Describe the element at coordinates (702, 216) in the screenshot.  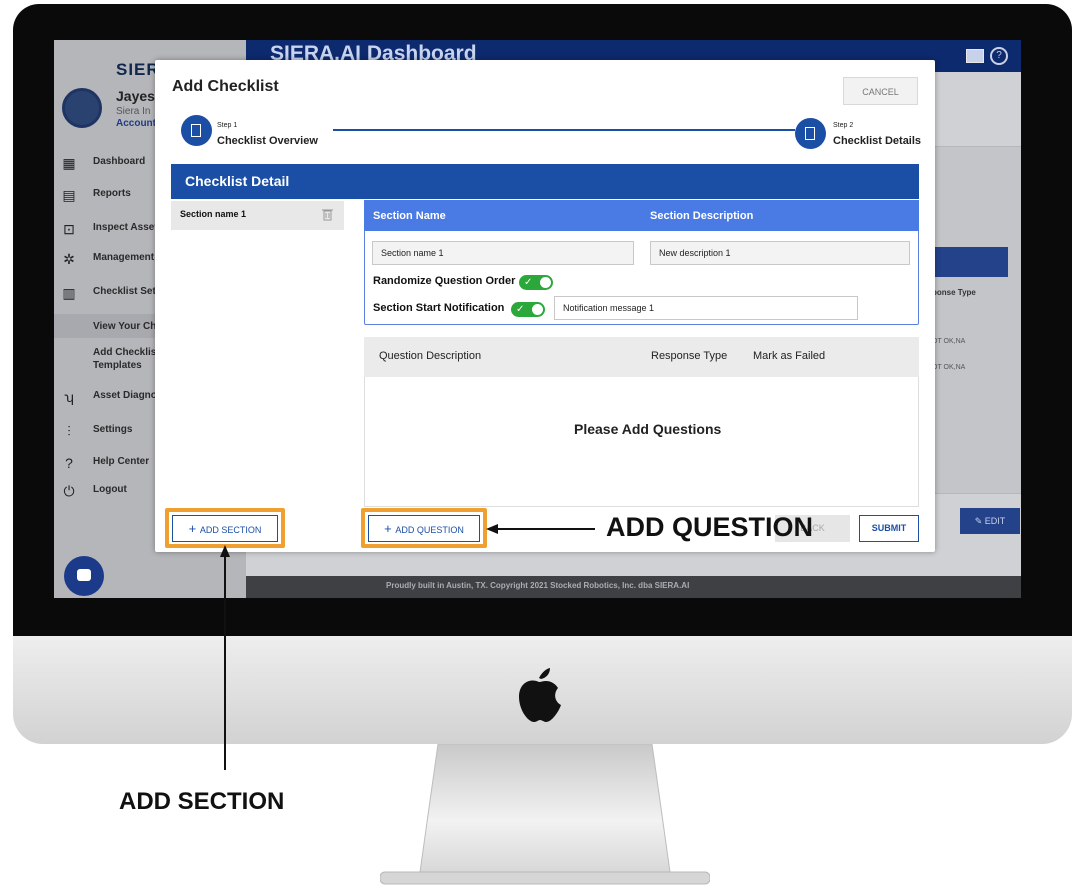
I see `section-description-header: Section Description` at that location.